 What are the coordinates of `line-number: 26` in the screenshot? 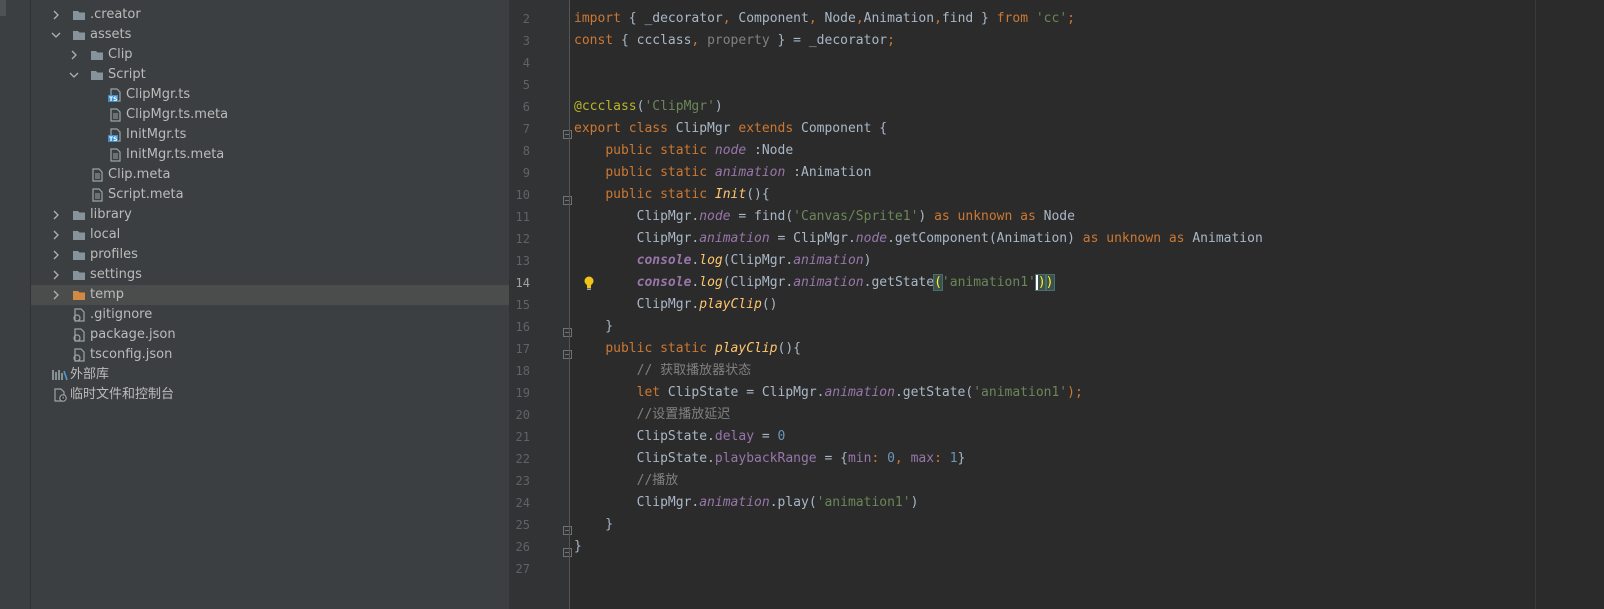 It's located at (522, 547).